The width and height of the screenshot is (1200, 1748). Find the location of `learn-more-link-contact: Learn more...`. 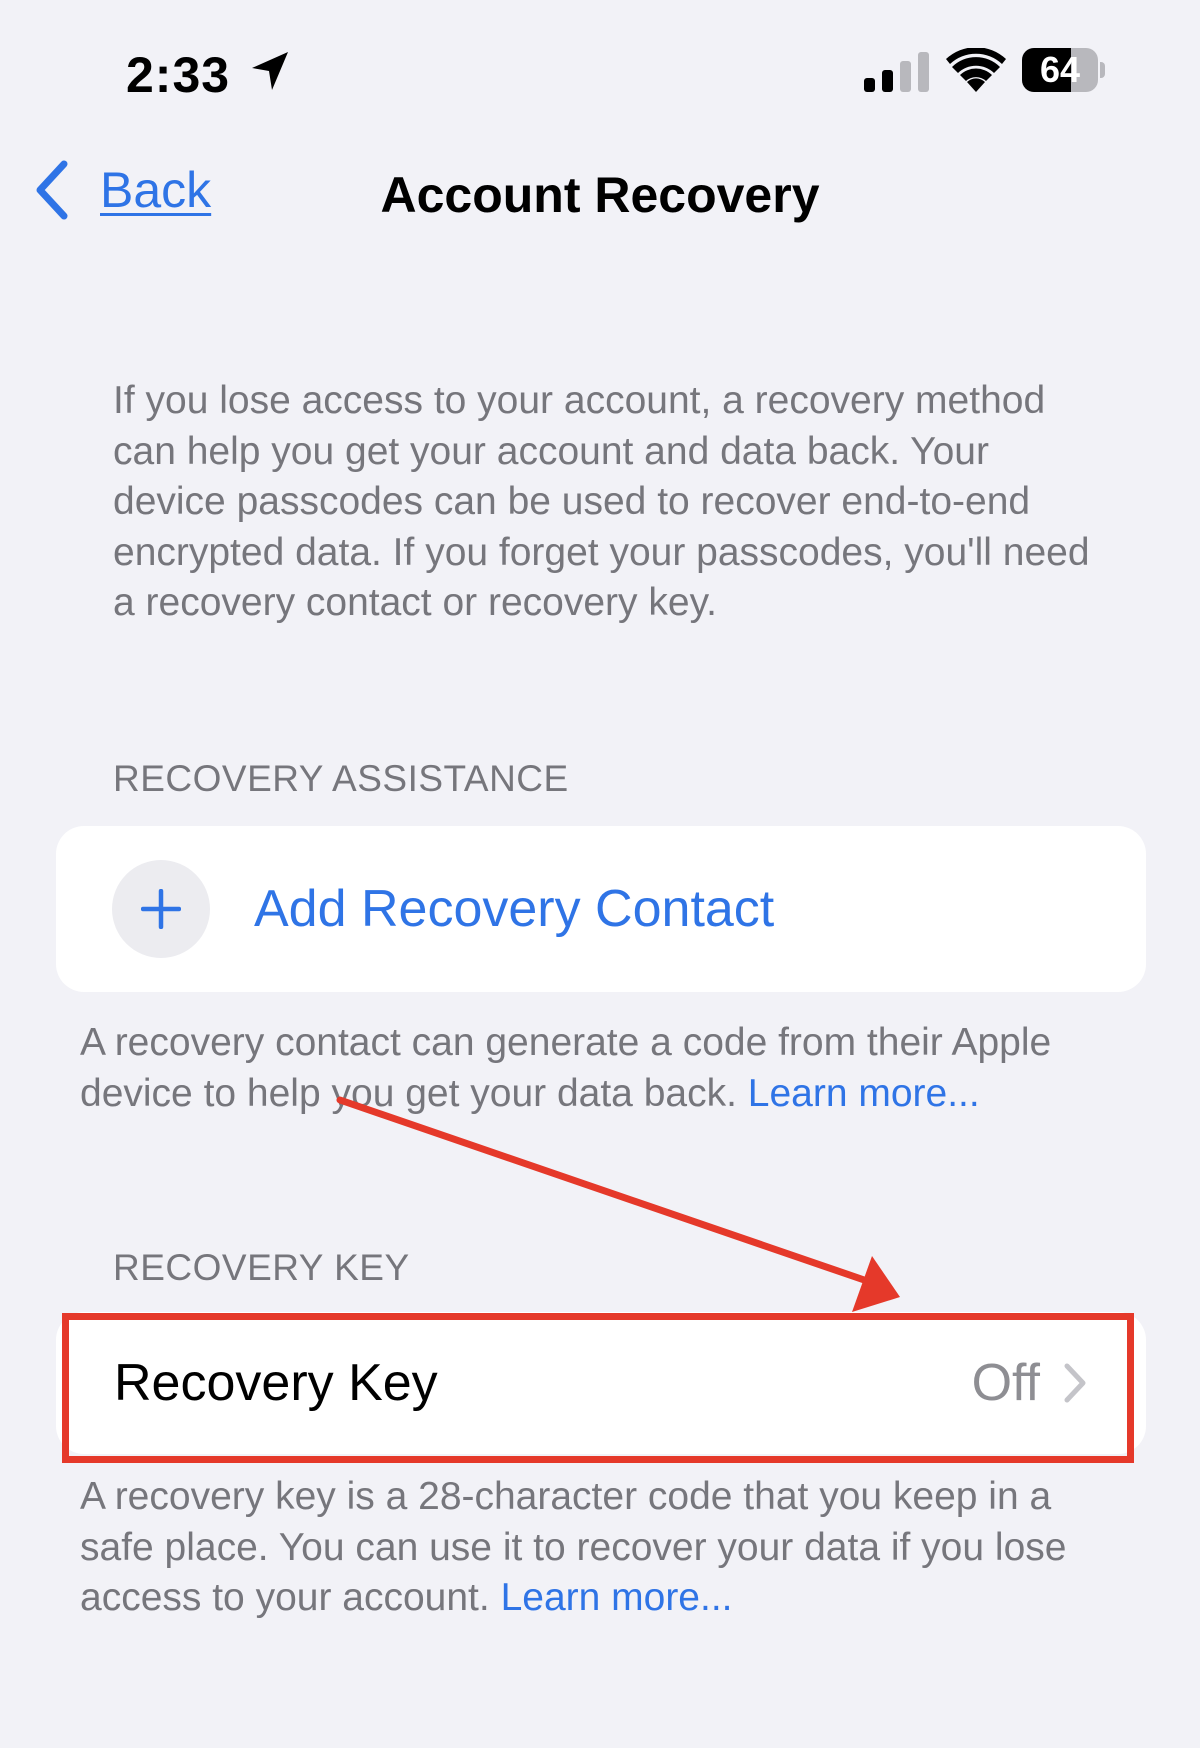

learn-more-link-contact: Learn more... is located at coordinates (864, 1093).